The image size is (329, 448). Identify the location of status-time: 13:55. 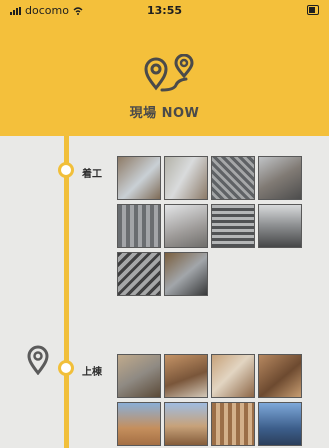
(164, 10).